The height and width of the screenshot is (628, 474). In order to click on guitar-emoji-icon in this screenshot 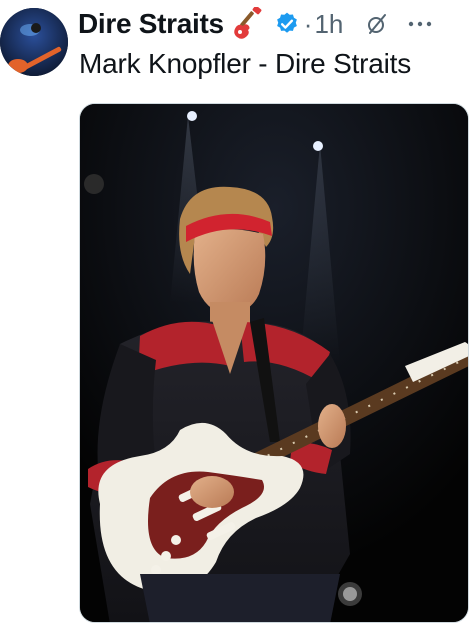, I will do `click(247, 23)`.